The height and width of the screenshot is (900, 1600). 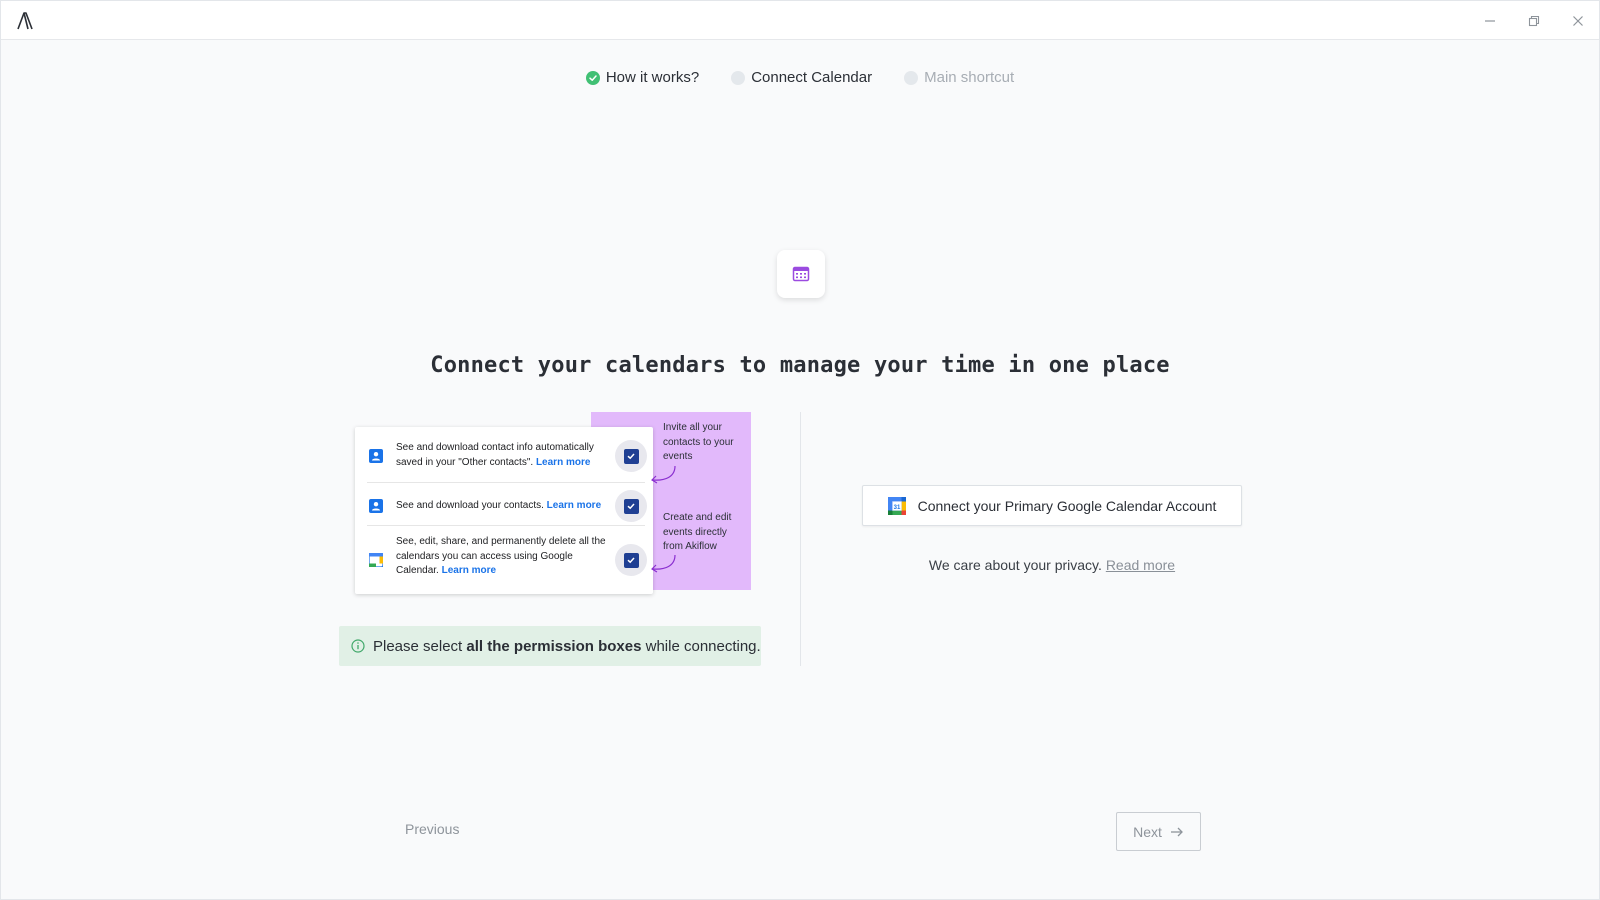 What do you see at coordinates (812, 77) in the screenshot?
I see `step-label: Connect Calendar` at bounding box center [812, 77].